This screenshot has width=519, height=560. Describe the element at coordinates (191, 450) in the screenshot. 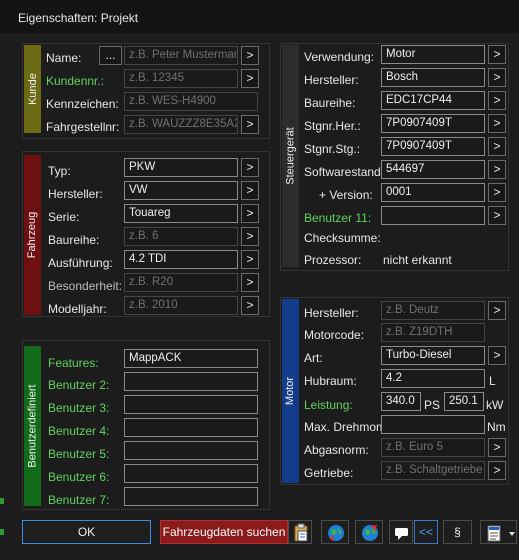

I see `benutzer5-field` at that location.